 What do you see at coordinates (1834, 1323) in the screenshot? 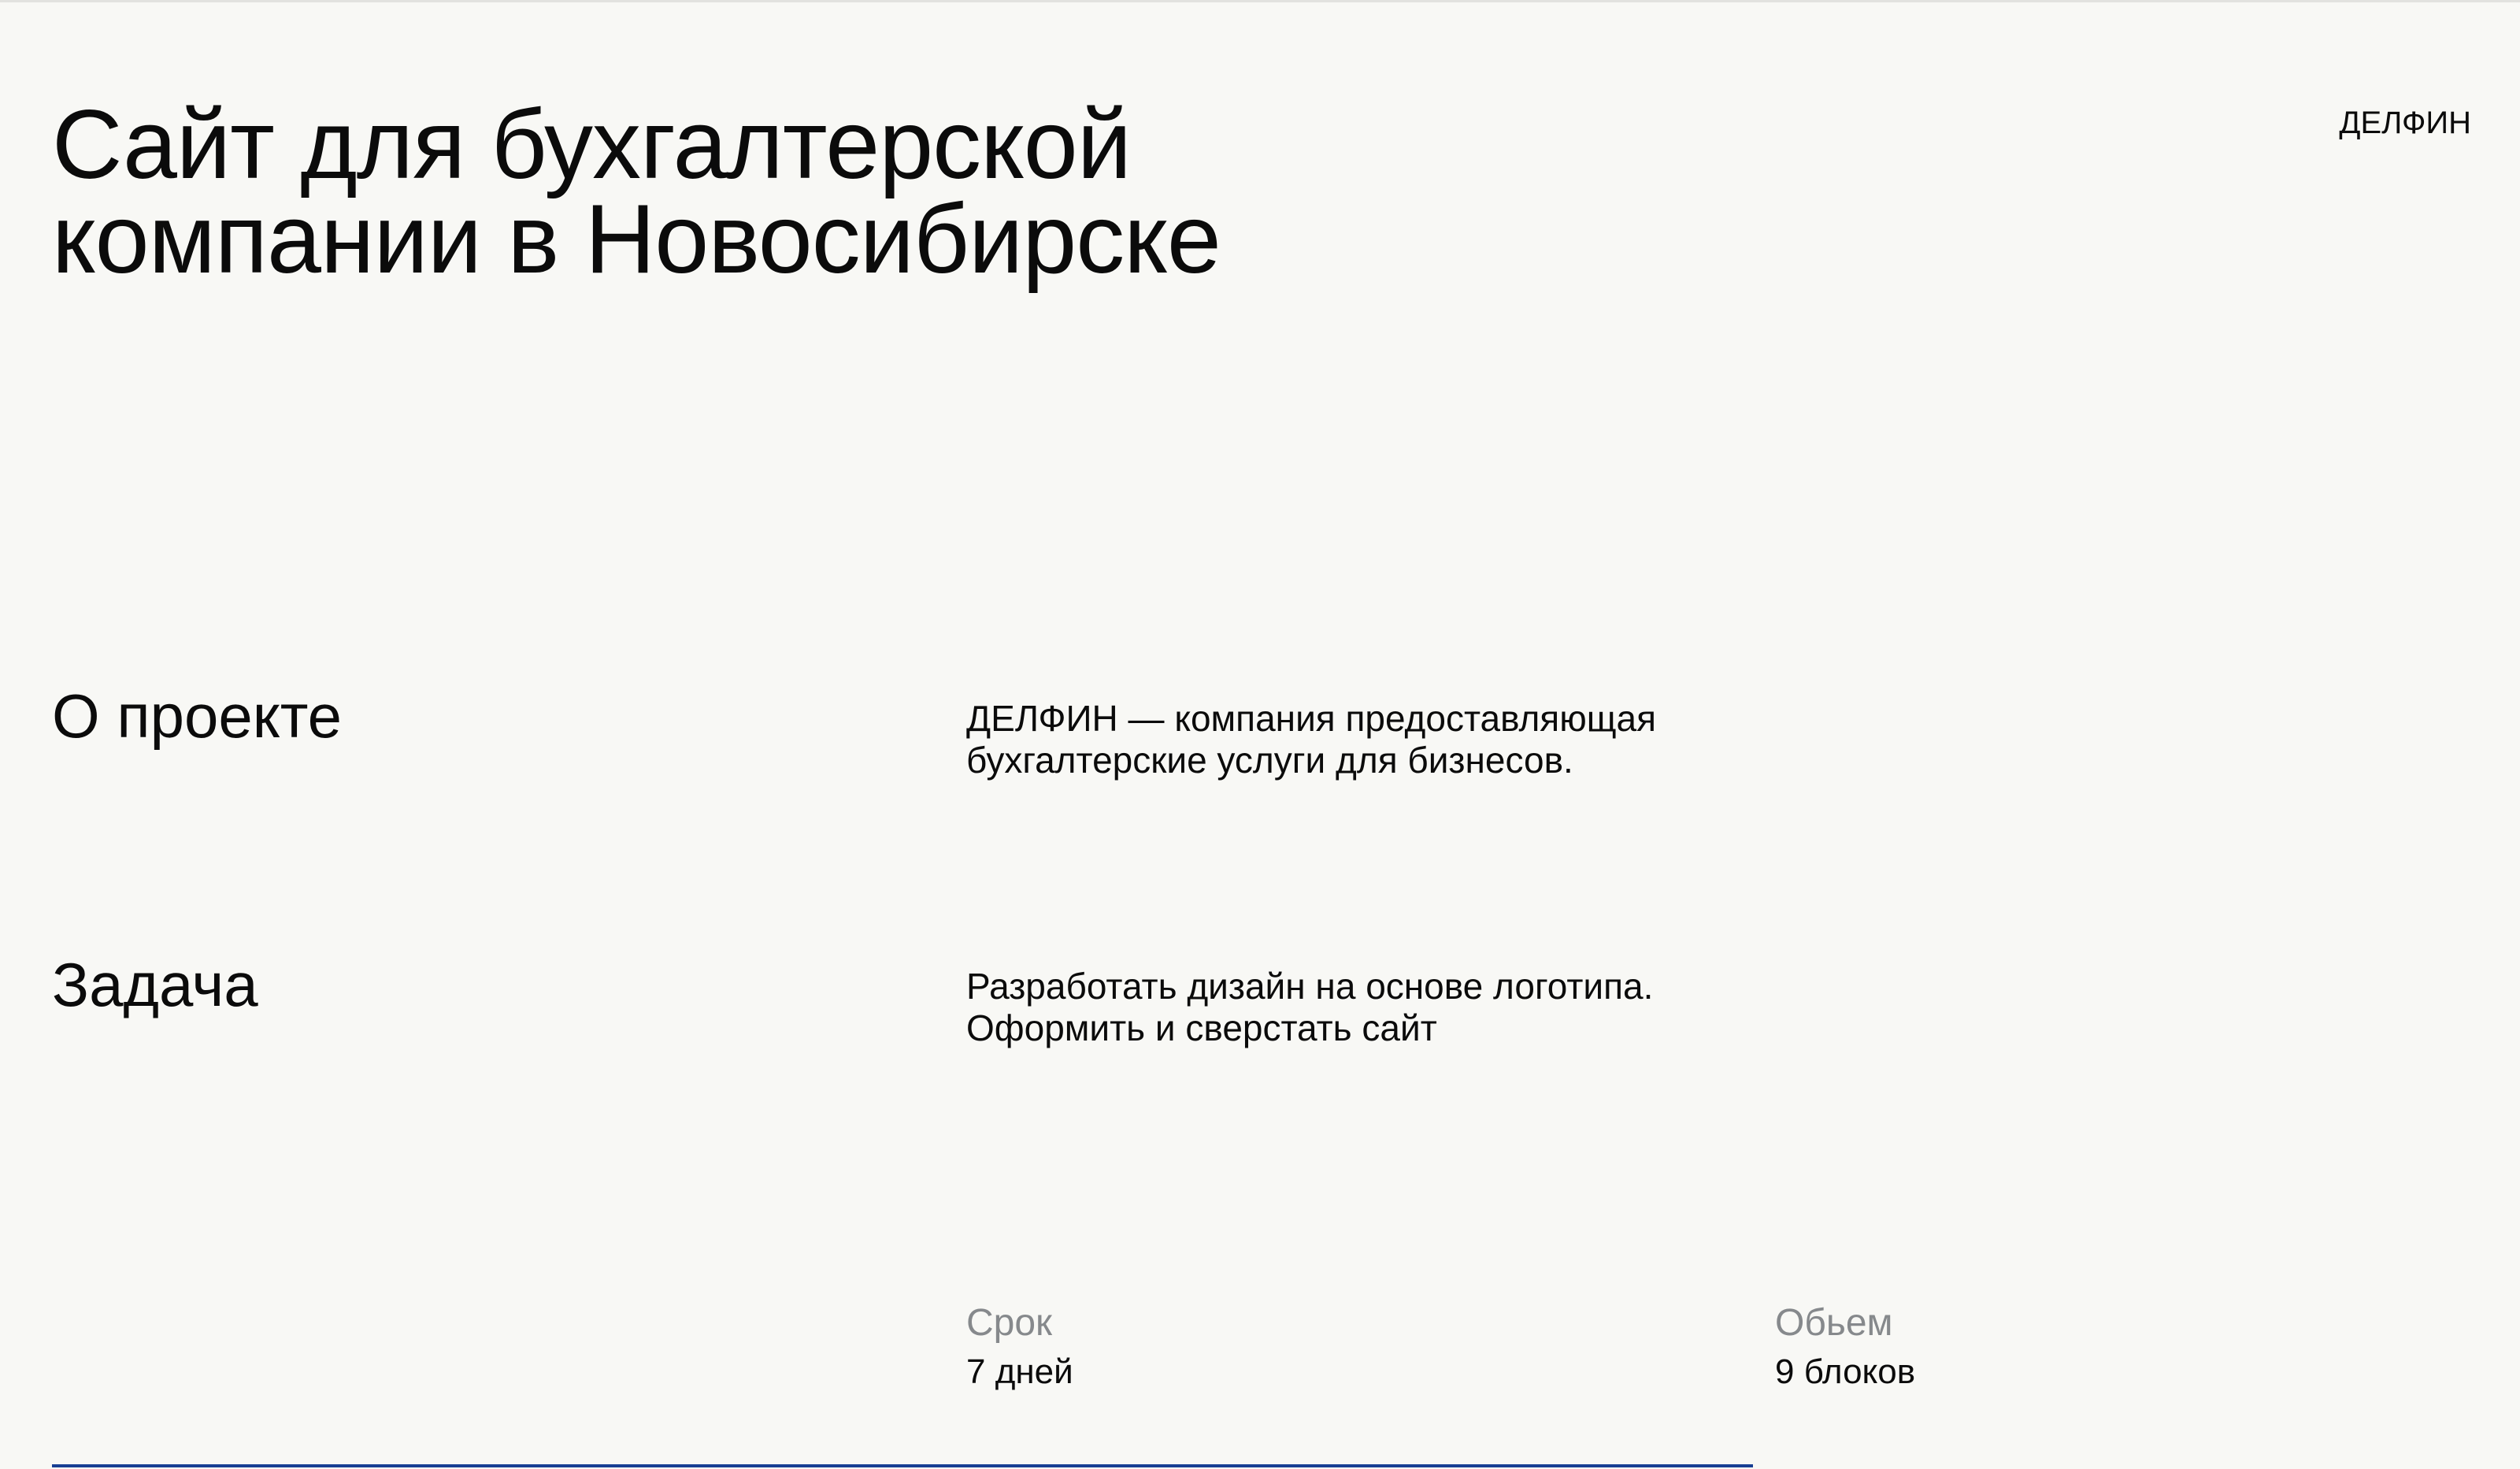
I see `volume-label: Обьем` at bounding box center [1834, 1323].